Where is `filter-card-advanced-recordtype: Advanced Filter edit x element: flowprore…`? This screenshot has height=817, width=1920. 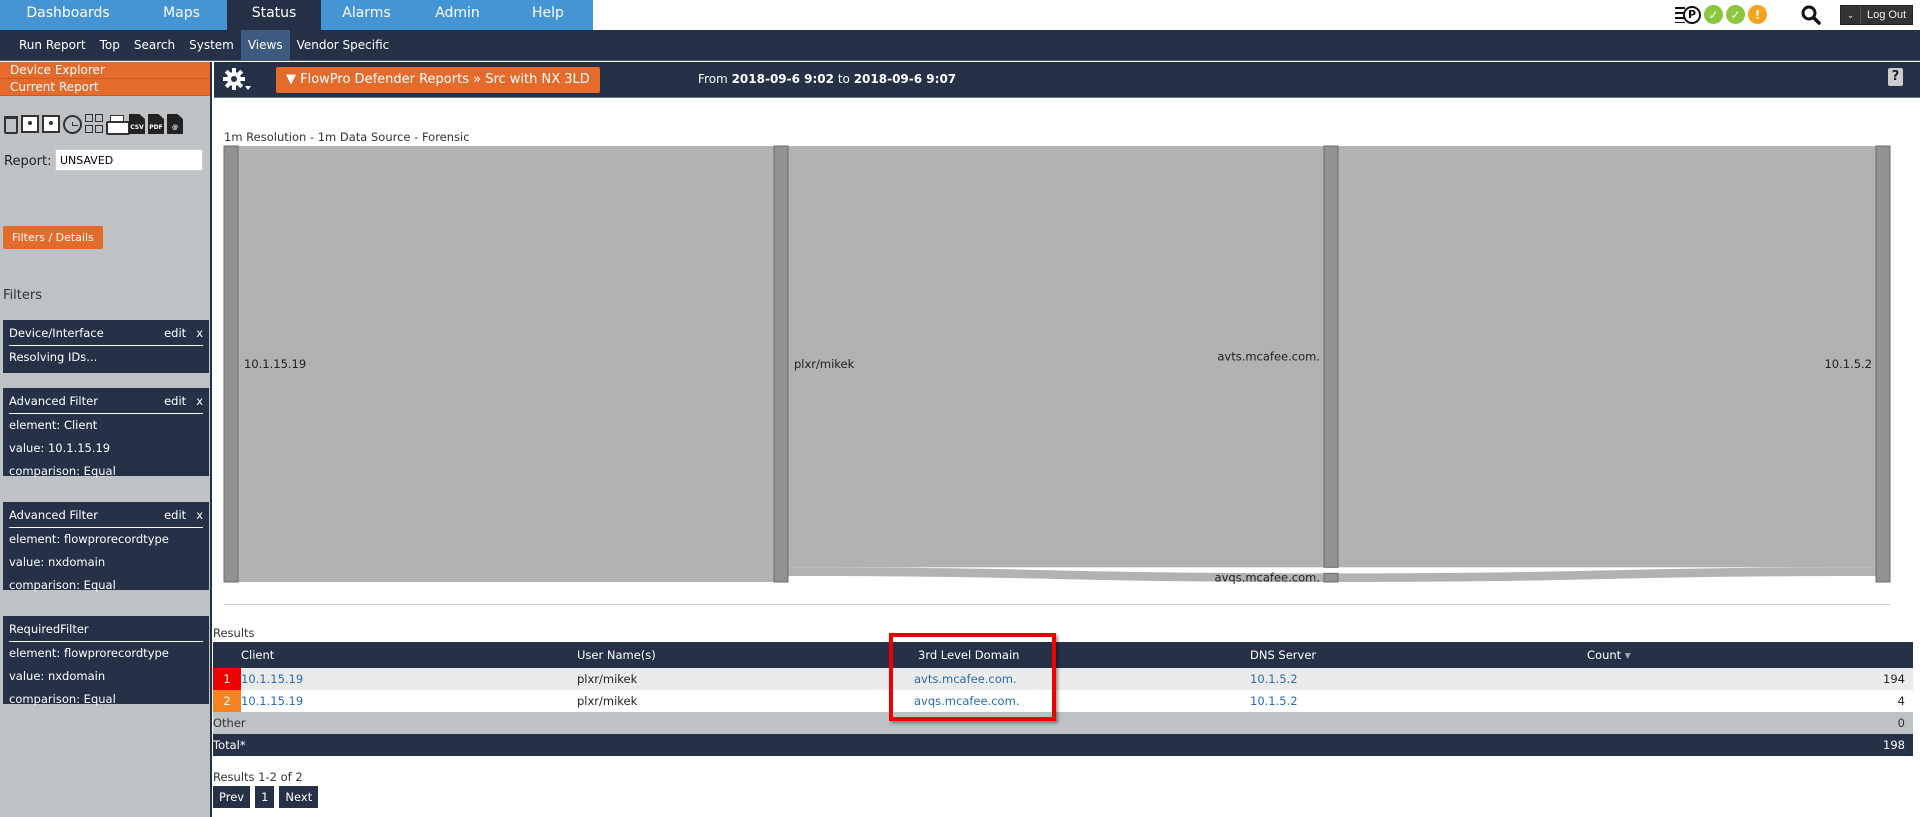 filter-card-advanced-recordtype: Advanced Filter edit x element: flowprore… is located at coordinates (106, 547).